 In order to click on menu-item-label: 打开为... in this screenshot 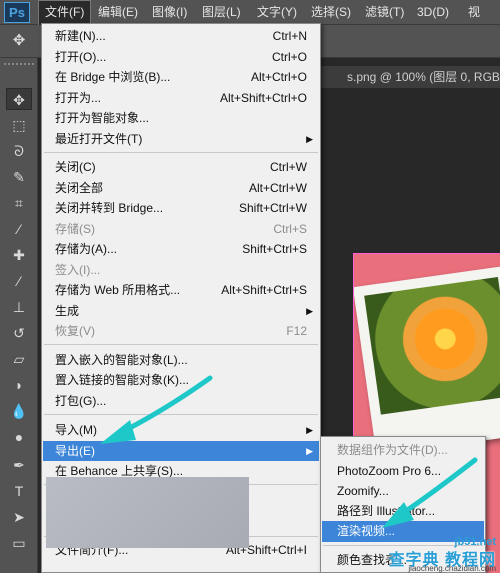, I will do `click(78, 98)`.